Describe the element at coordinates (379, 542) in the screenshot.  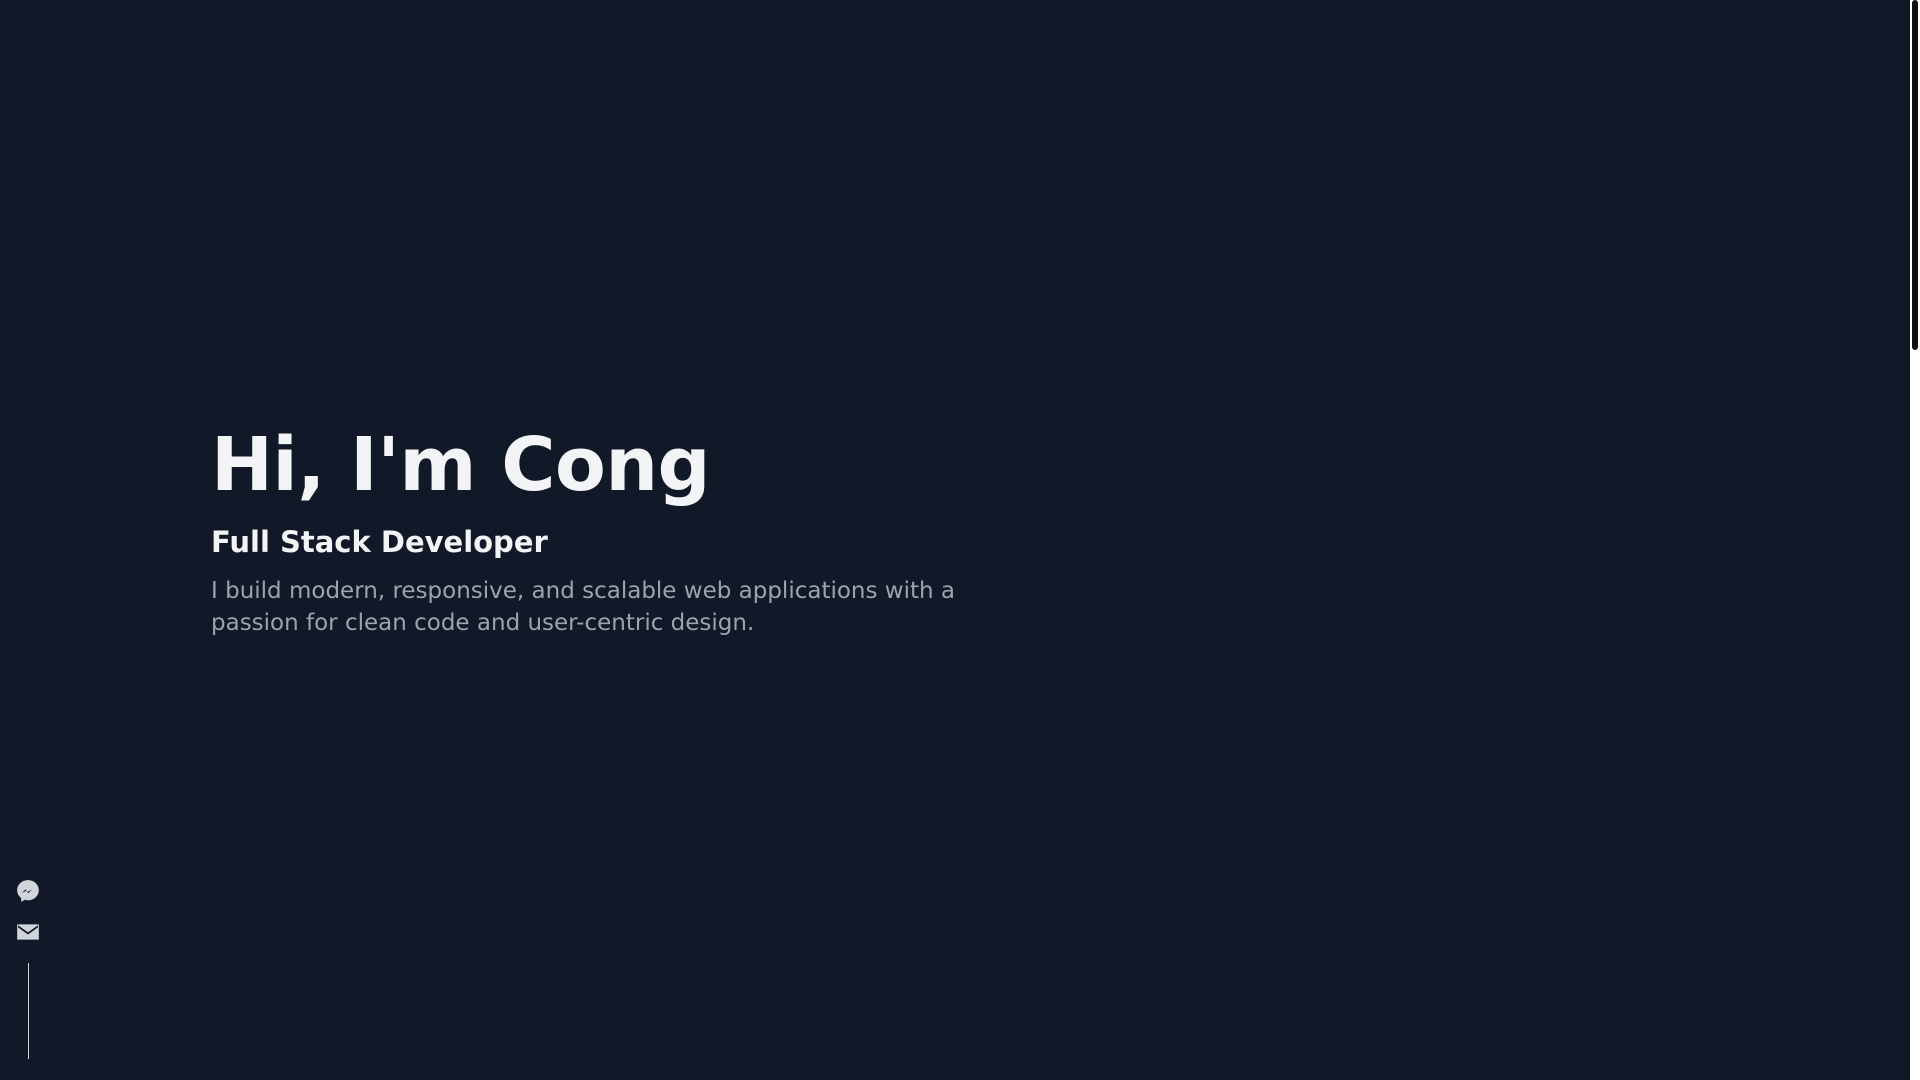
I see `hero-subtitle: Full Stack Developer` at that location.